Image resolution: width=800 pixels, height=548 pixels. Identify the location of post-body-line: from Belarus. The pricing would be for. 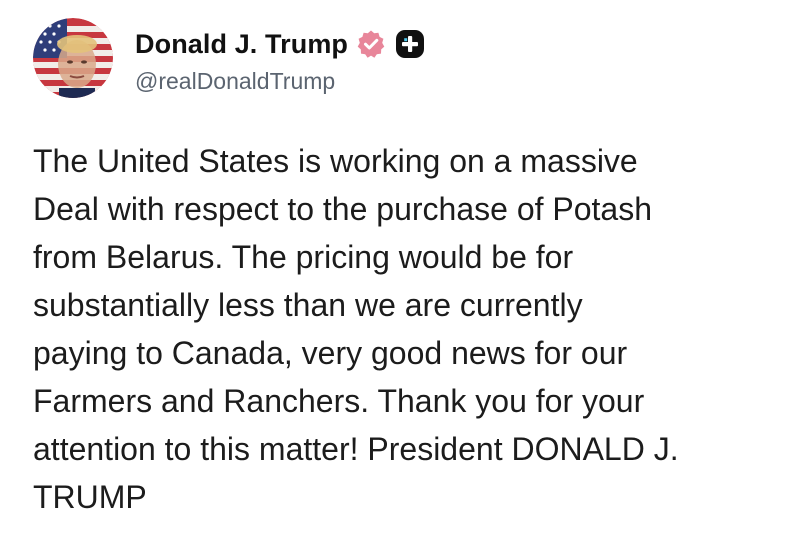
(303, 257).